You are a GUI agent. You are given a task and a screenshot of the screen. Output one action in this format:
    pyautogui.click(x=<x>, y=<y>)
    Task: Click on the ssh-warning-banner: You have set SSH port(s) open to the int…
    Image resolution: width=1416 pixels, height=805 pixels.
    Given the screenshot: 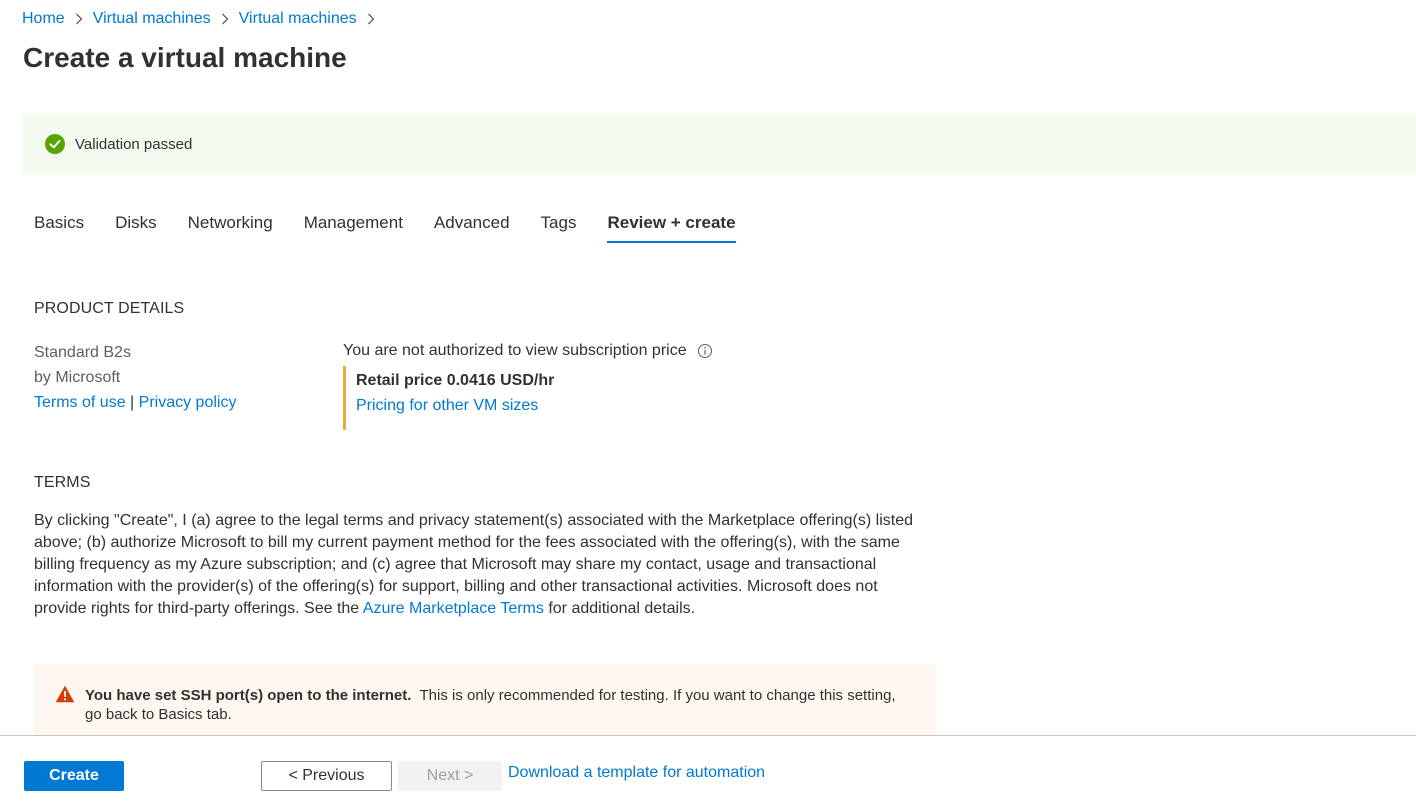 What is the action you would take?
    pyautogui.click(x=485, y=699)
    